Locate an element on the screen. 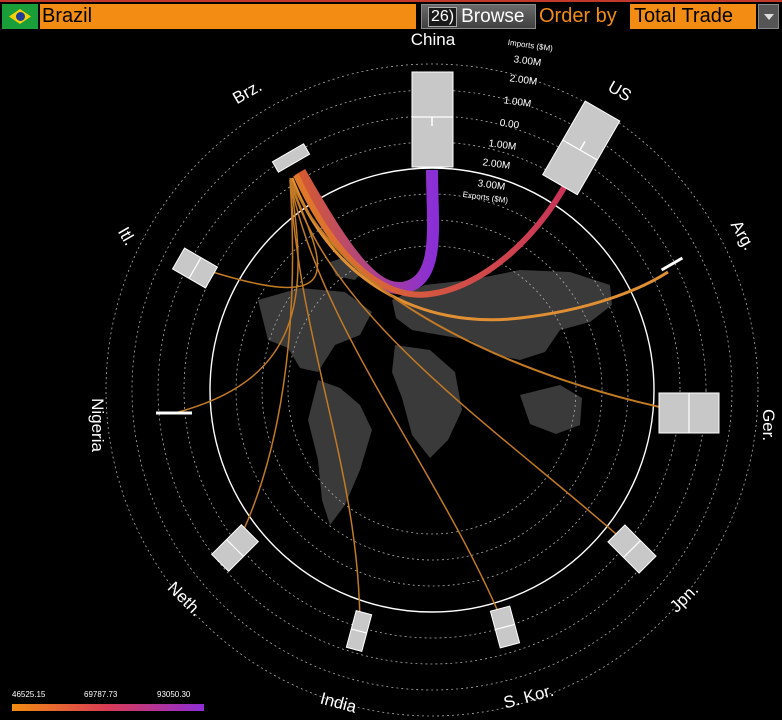  toolbar: Brazil 26) Browse Order by Total Trade is located at coordinates (391, 15).